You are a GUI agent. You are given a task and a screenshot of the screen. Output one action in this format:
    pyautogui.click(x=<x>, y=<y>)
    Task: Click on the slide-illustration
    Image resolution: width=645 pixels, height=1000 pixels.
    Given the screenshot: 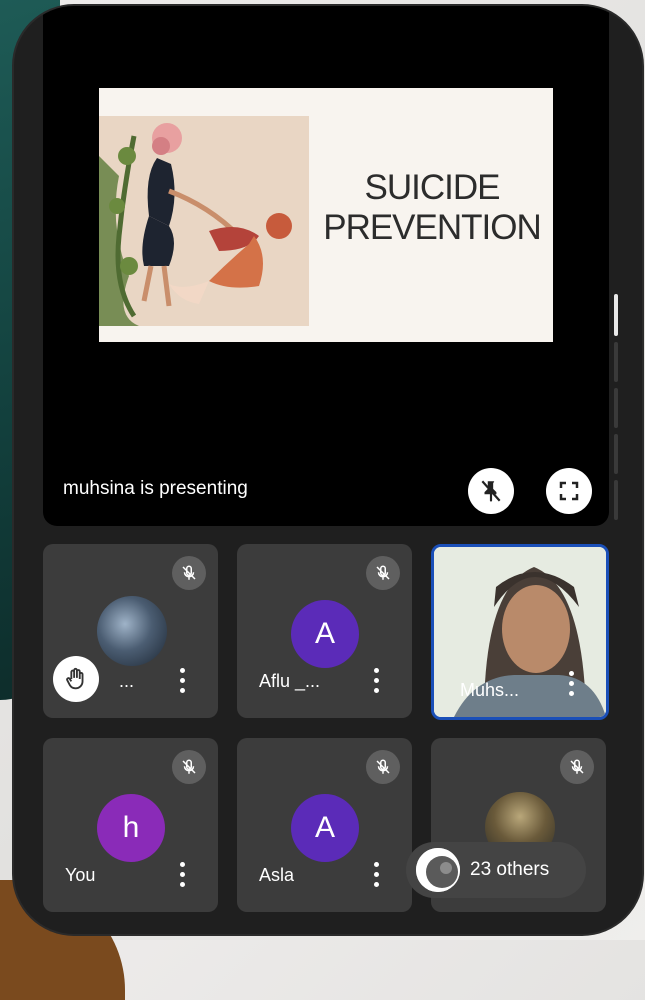 What is the action you would take?
    pyautogui.click(x=204, y=221)
    